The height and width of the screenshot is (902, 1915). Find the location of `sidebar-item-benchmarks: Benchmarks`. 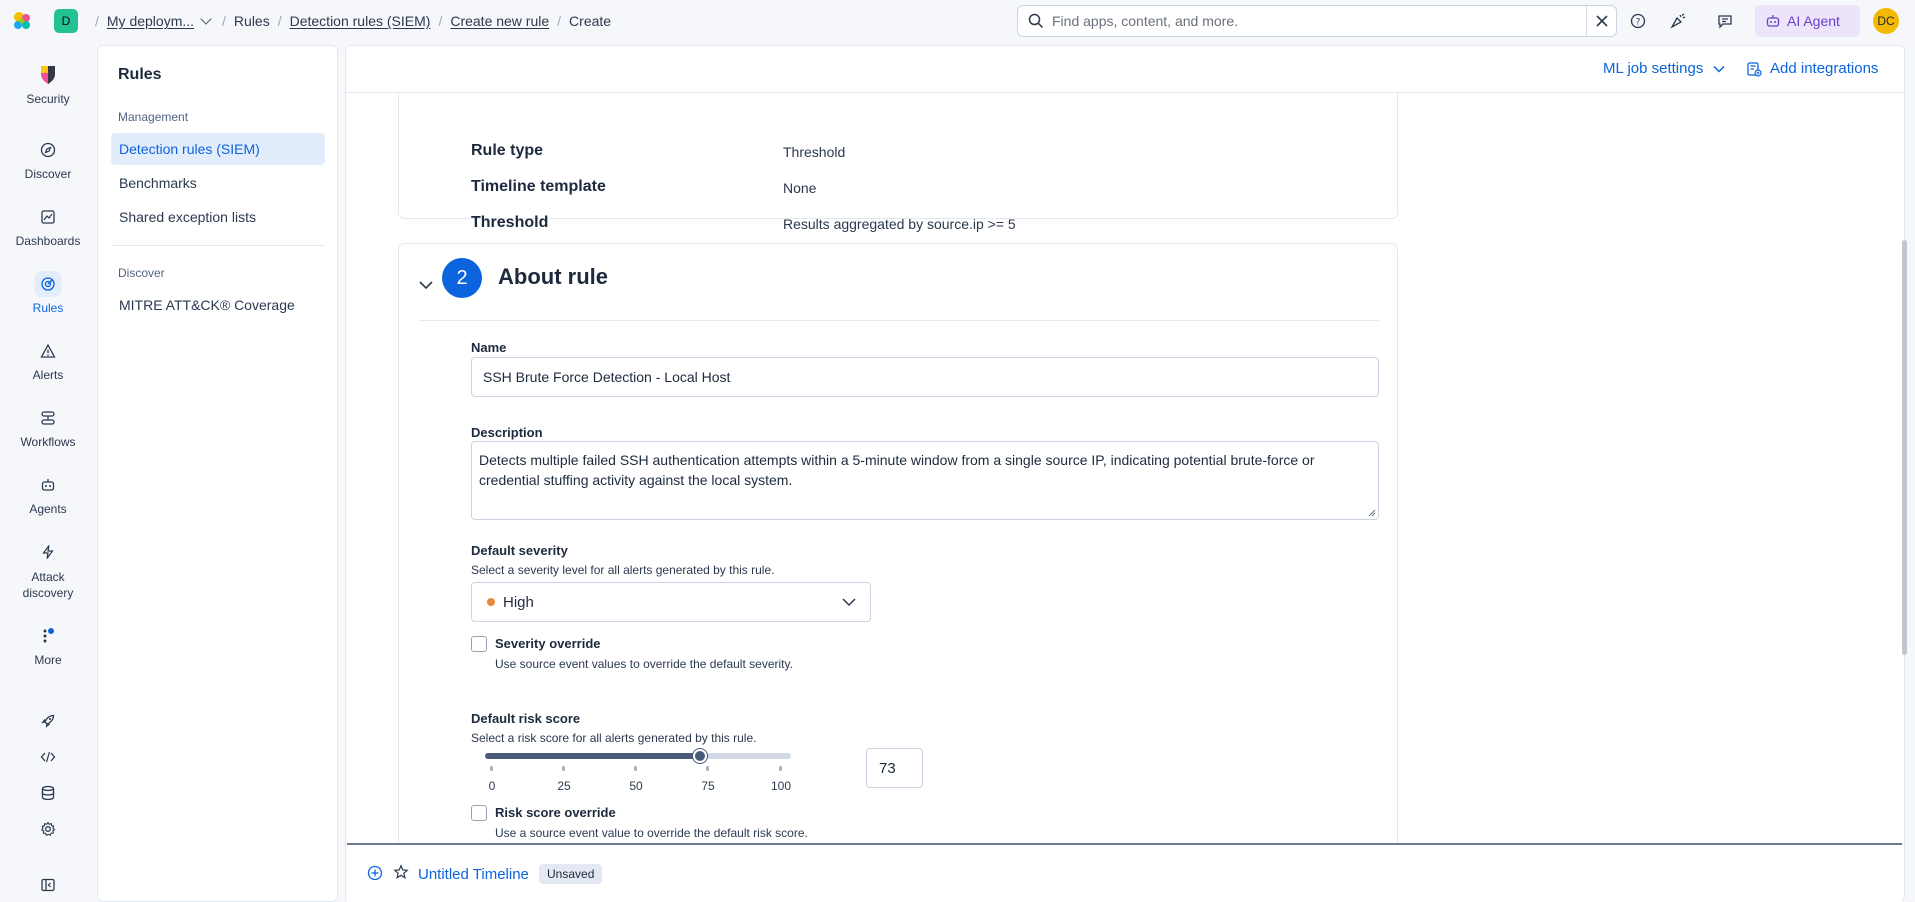

sidebar-item-benchmarks: Benchmarks is located at coordinates (218, 183).